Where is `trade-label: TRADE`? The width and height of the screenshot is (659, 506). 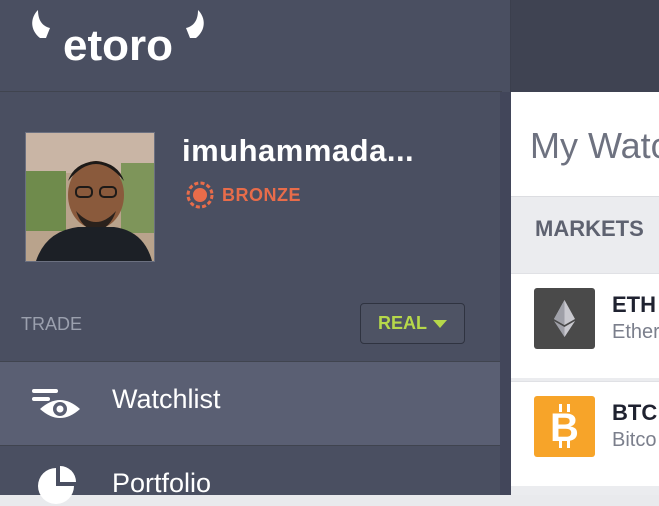 trade-label: TRADE is located at coordinates (52, 324).